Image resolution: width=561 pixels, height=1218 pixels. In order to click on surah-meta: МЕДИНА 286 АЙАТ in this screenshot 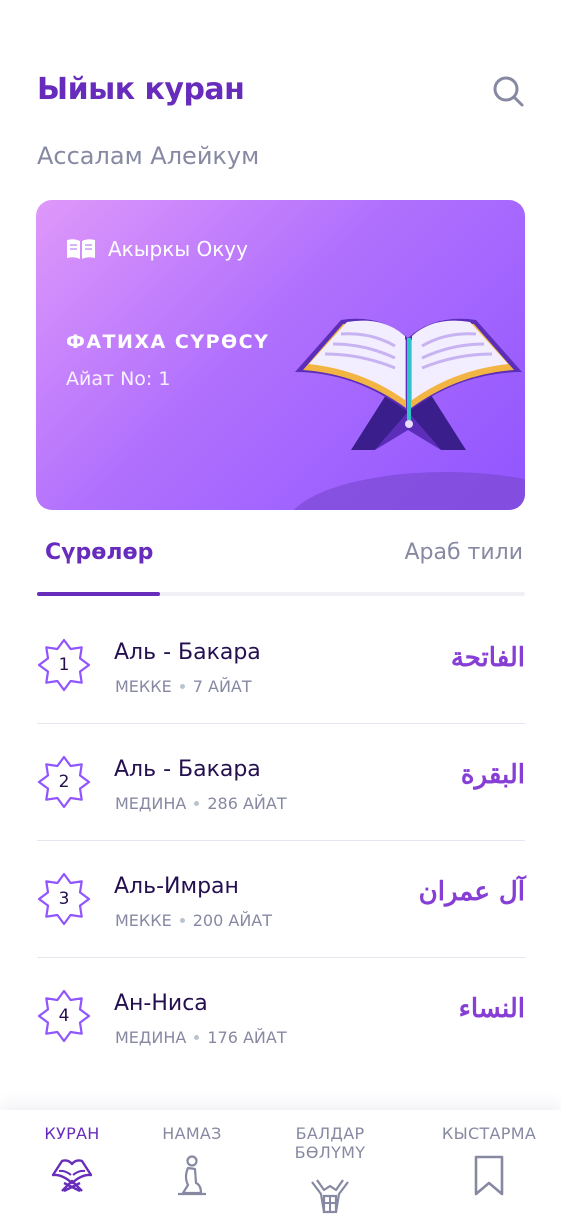, I will do `click(201, 803)`.